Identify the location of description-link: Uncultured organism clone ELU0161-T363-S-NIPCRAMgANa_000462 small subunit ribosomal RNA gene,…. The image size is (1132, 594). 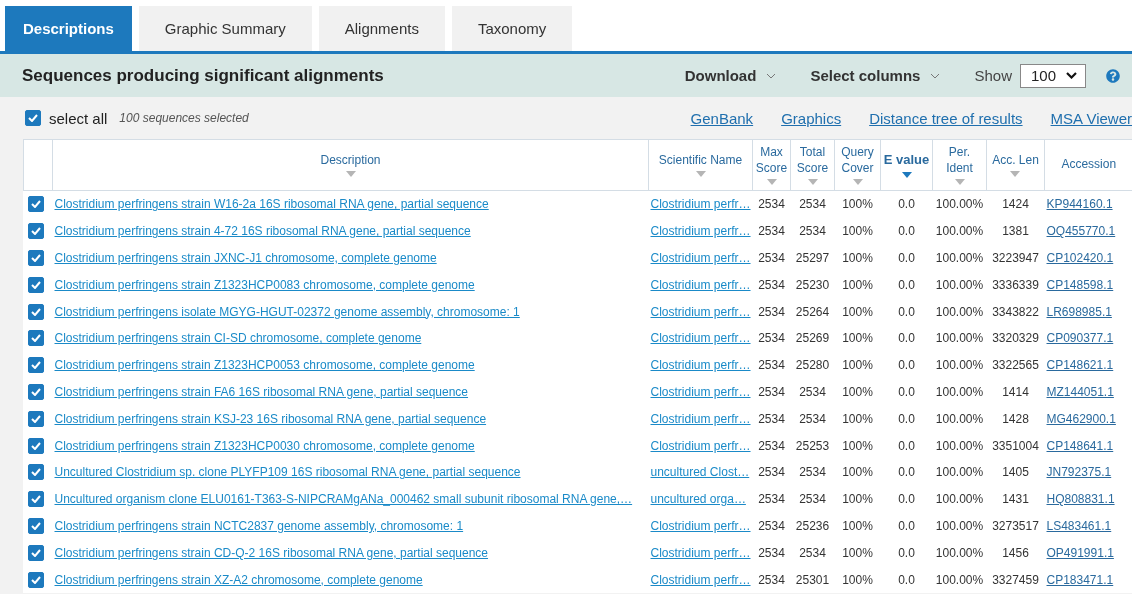
(343, 499).